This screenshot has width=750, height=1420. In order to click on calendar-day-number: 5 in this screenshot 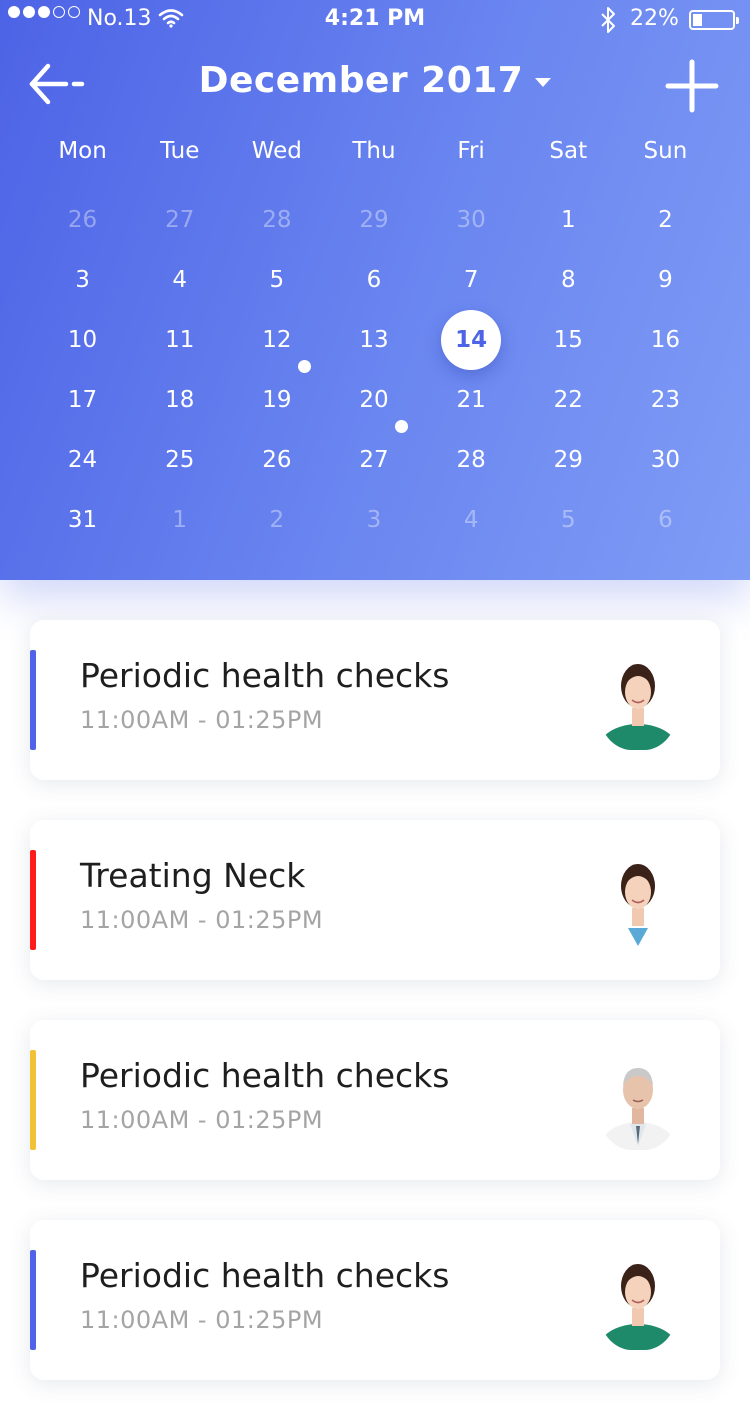, I will do `click(277, 280)`.